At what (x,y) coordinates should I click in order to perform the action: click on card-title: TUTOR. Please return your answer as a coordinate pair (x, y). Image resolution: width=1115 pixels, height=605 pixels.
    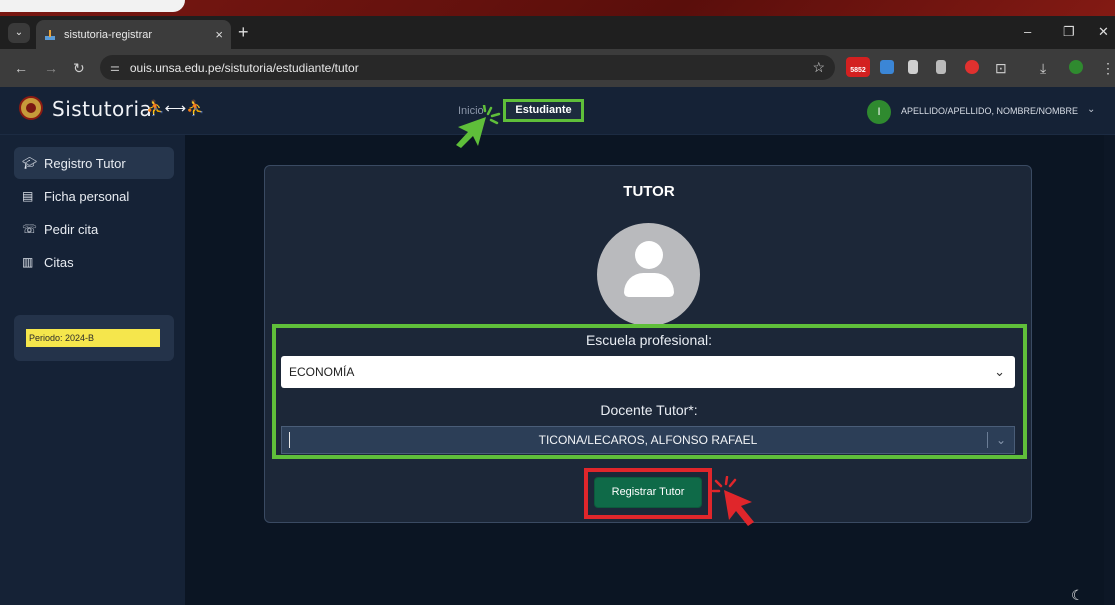
    Looking at the image, I should click on (649, 191).